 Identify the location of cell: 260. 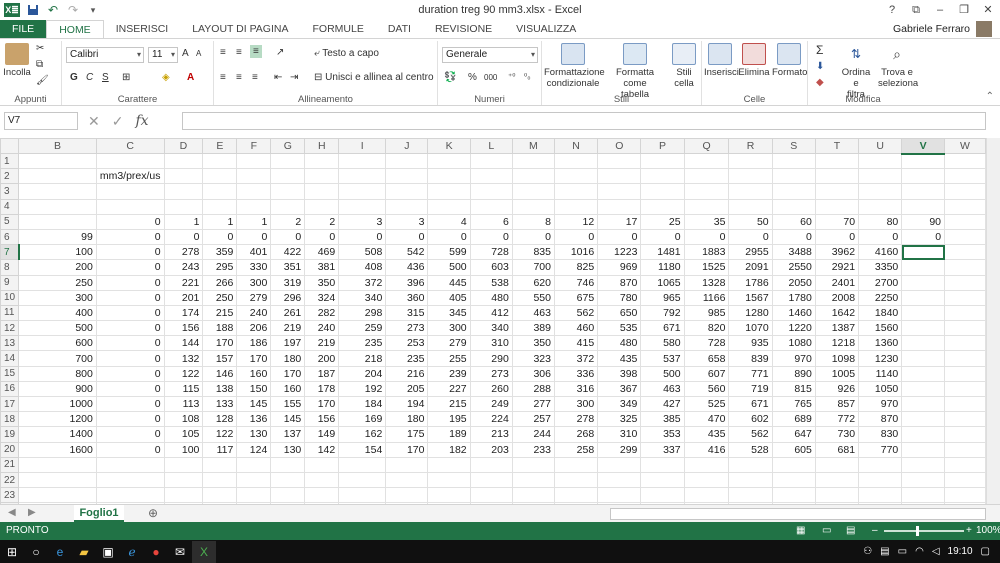
(491, 389).